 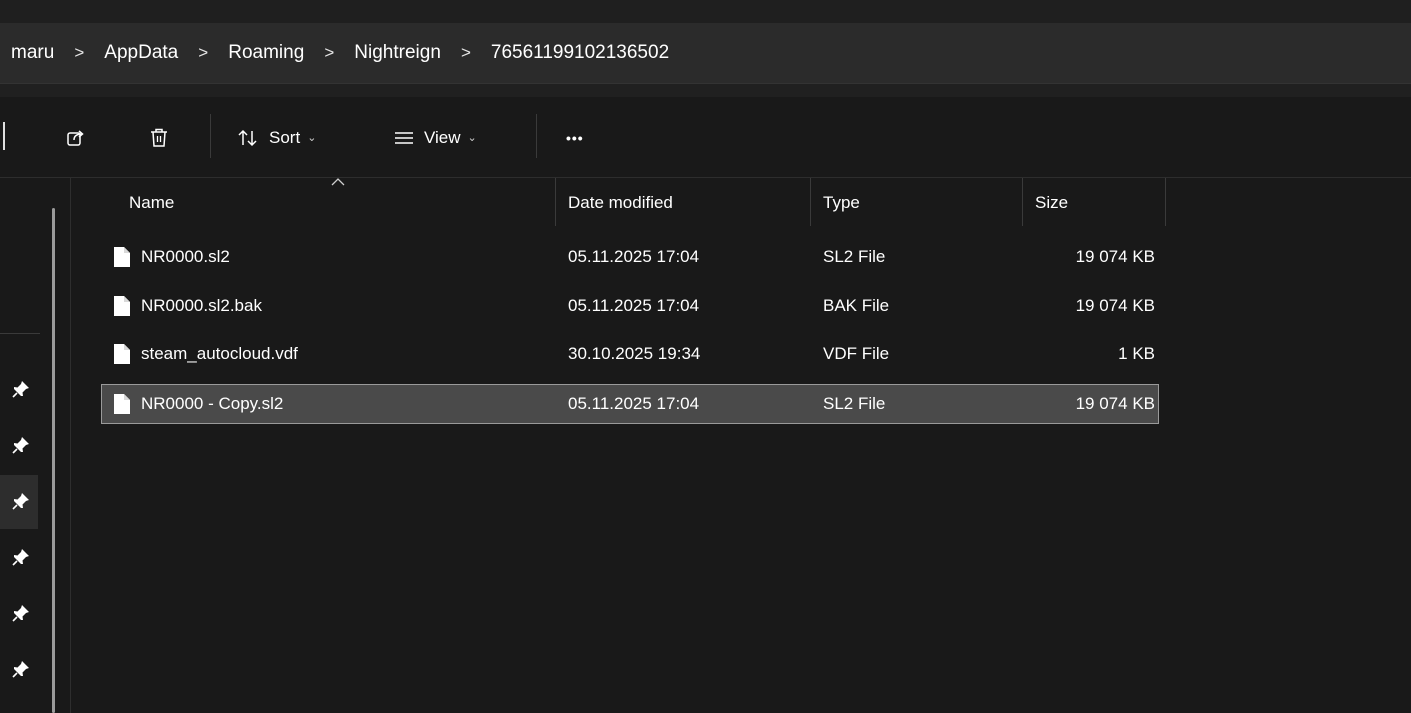 I want to click on share-icon, so click(x=75, y=138).